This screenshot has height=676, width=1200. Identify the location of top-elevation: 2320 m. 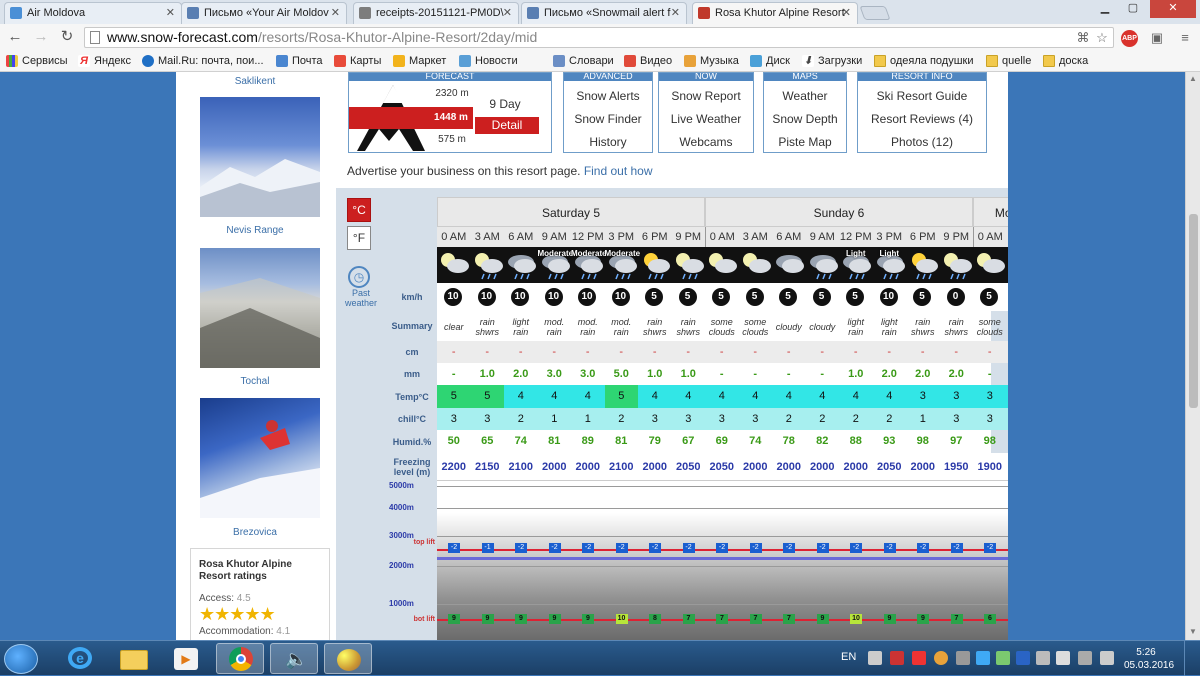
(452, 94).